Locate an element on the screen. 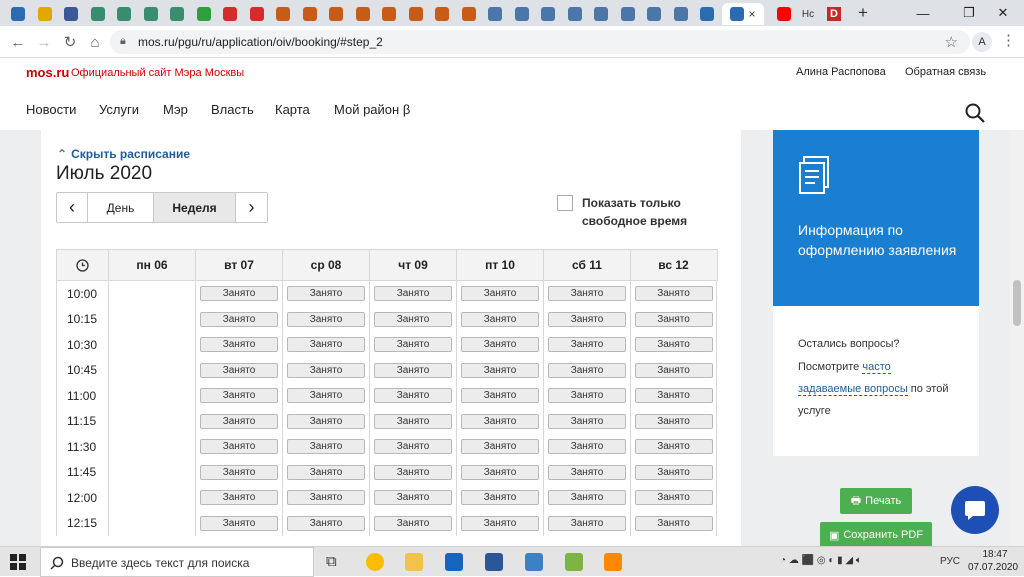 The height and width of the screenshot is (577, 1024). day-view-button: День is located at coordinates (121, 207).